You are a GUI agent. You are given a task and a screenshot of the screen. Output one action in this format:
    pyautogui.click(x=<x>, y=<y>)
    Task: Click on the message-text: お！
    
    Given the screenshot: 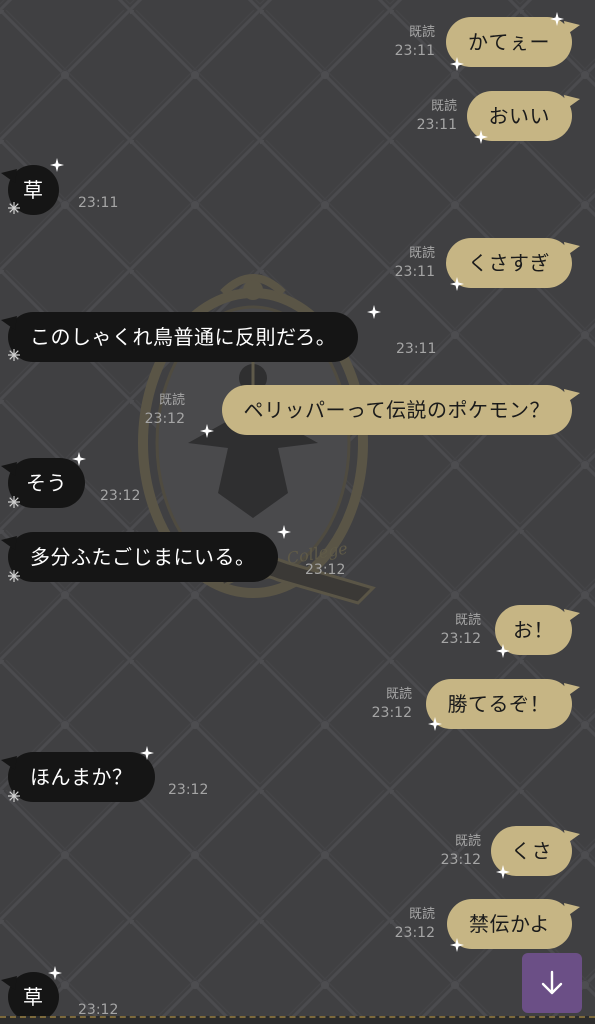 What is the action you would take?
    pyautogui.click(x=533, y=630)
    